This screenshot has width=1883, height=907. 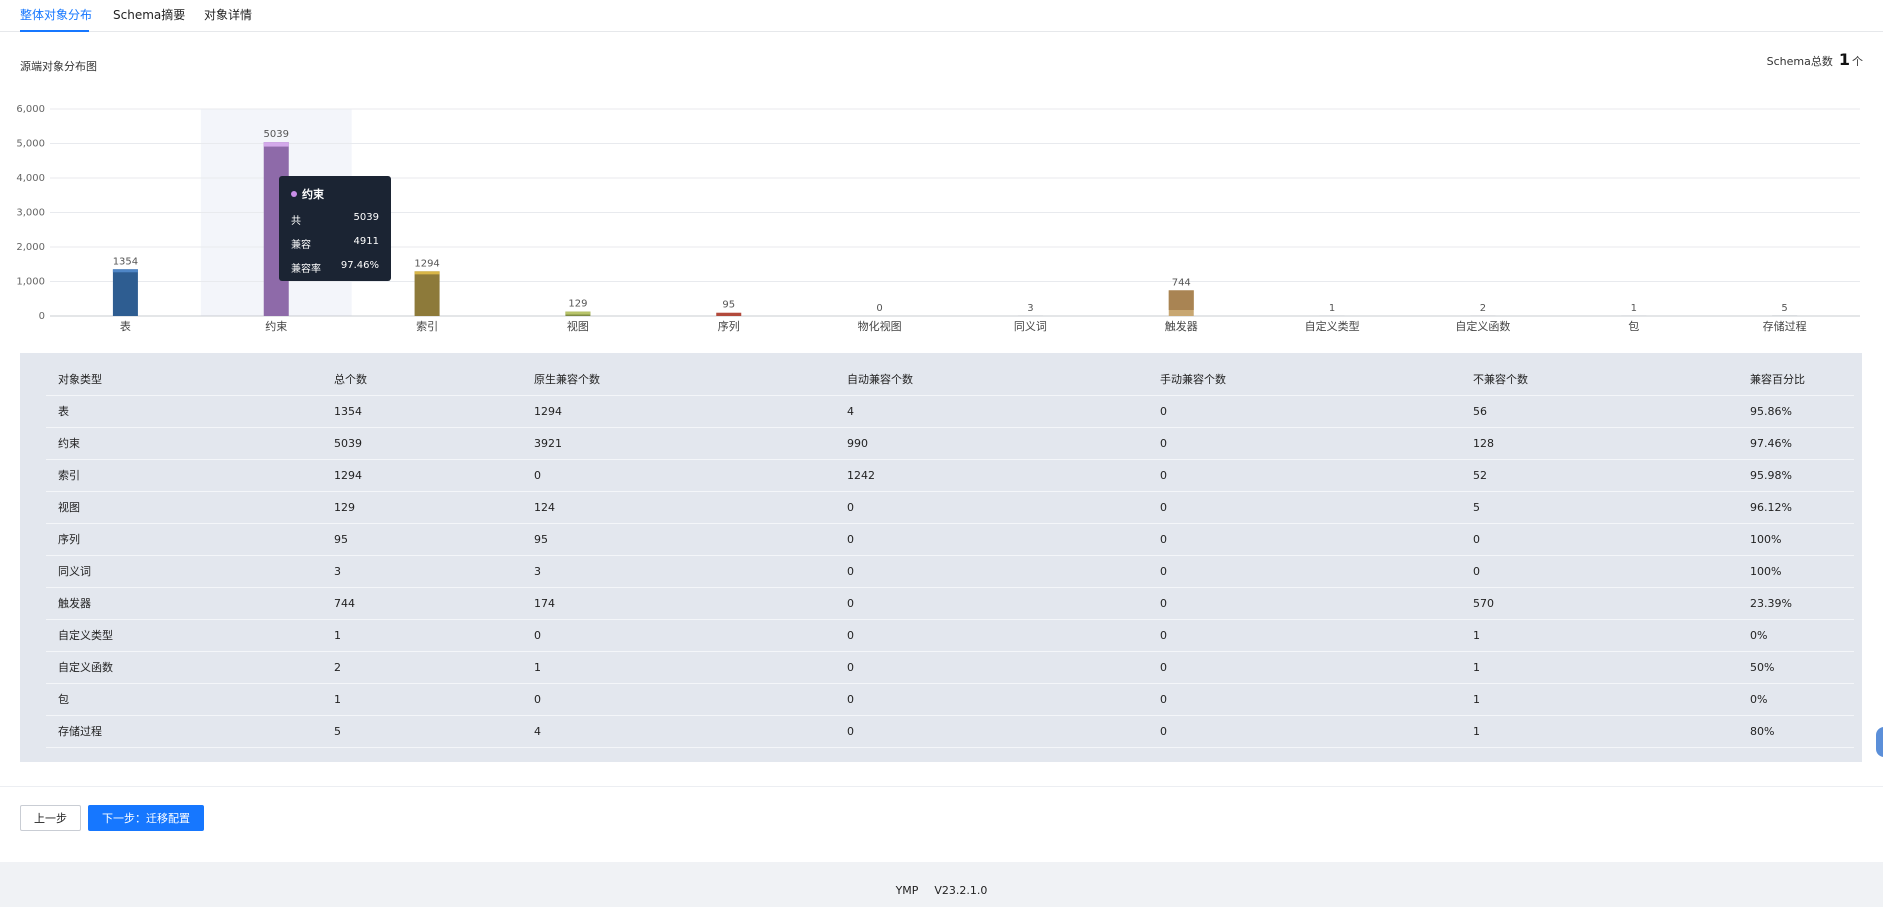 What do you see at coordinates (578, 326) in the screenshot?
I see `x-tick-label: 视图` at bounding box center [578, 326].